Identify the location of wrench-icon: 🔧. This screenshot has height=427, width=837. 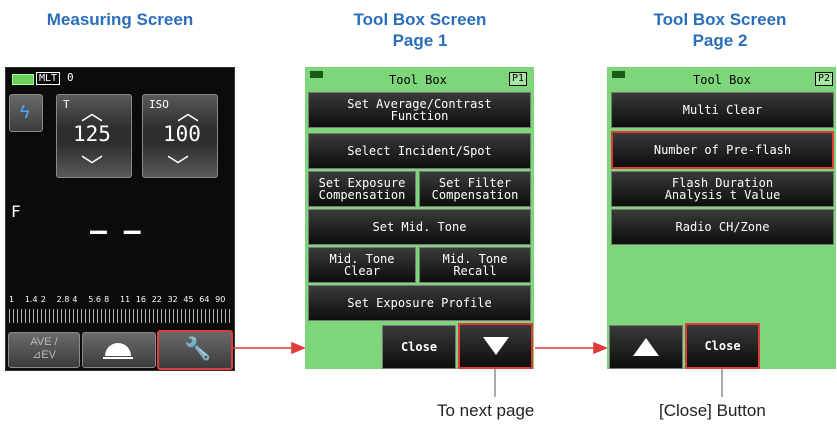
(198, 348).